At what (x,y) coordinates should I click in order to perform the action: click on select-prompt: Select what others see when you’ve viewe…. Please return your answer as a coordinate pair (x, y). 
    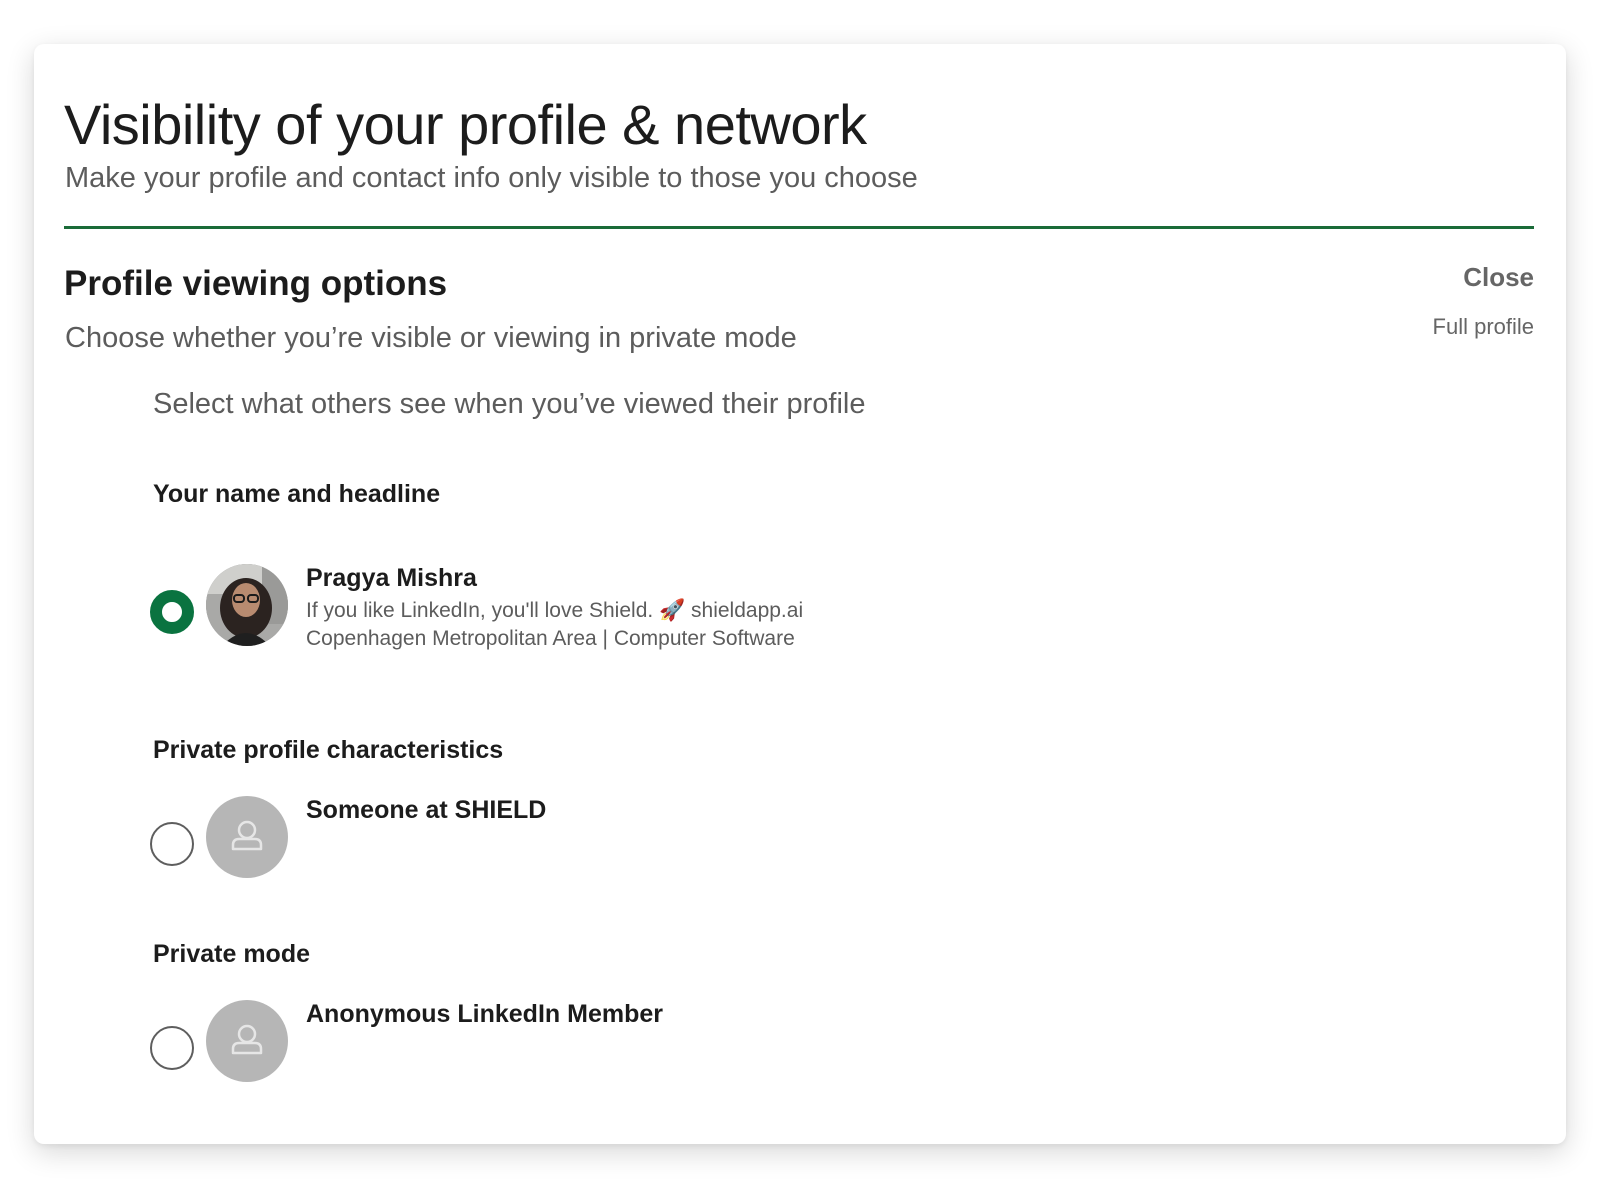
    Looking at the image, I should click on (509, 404).